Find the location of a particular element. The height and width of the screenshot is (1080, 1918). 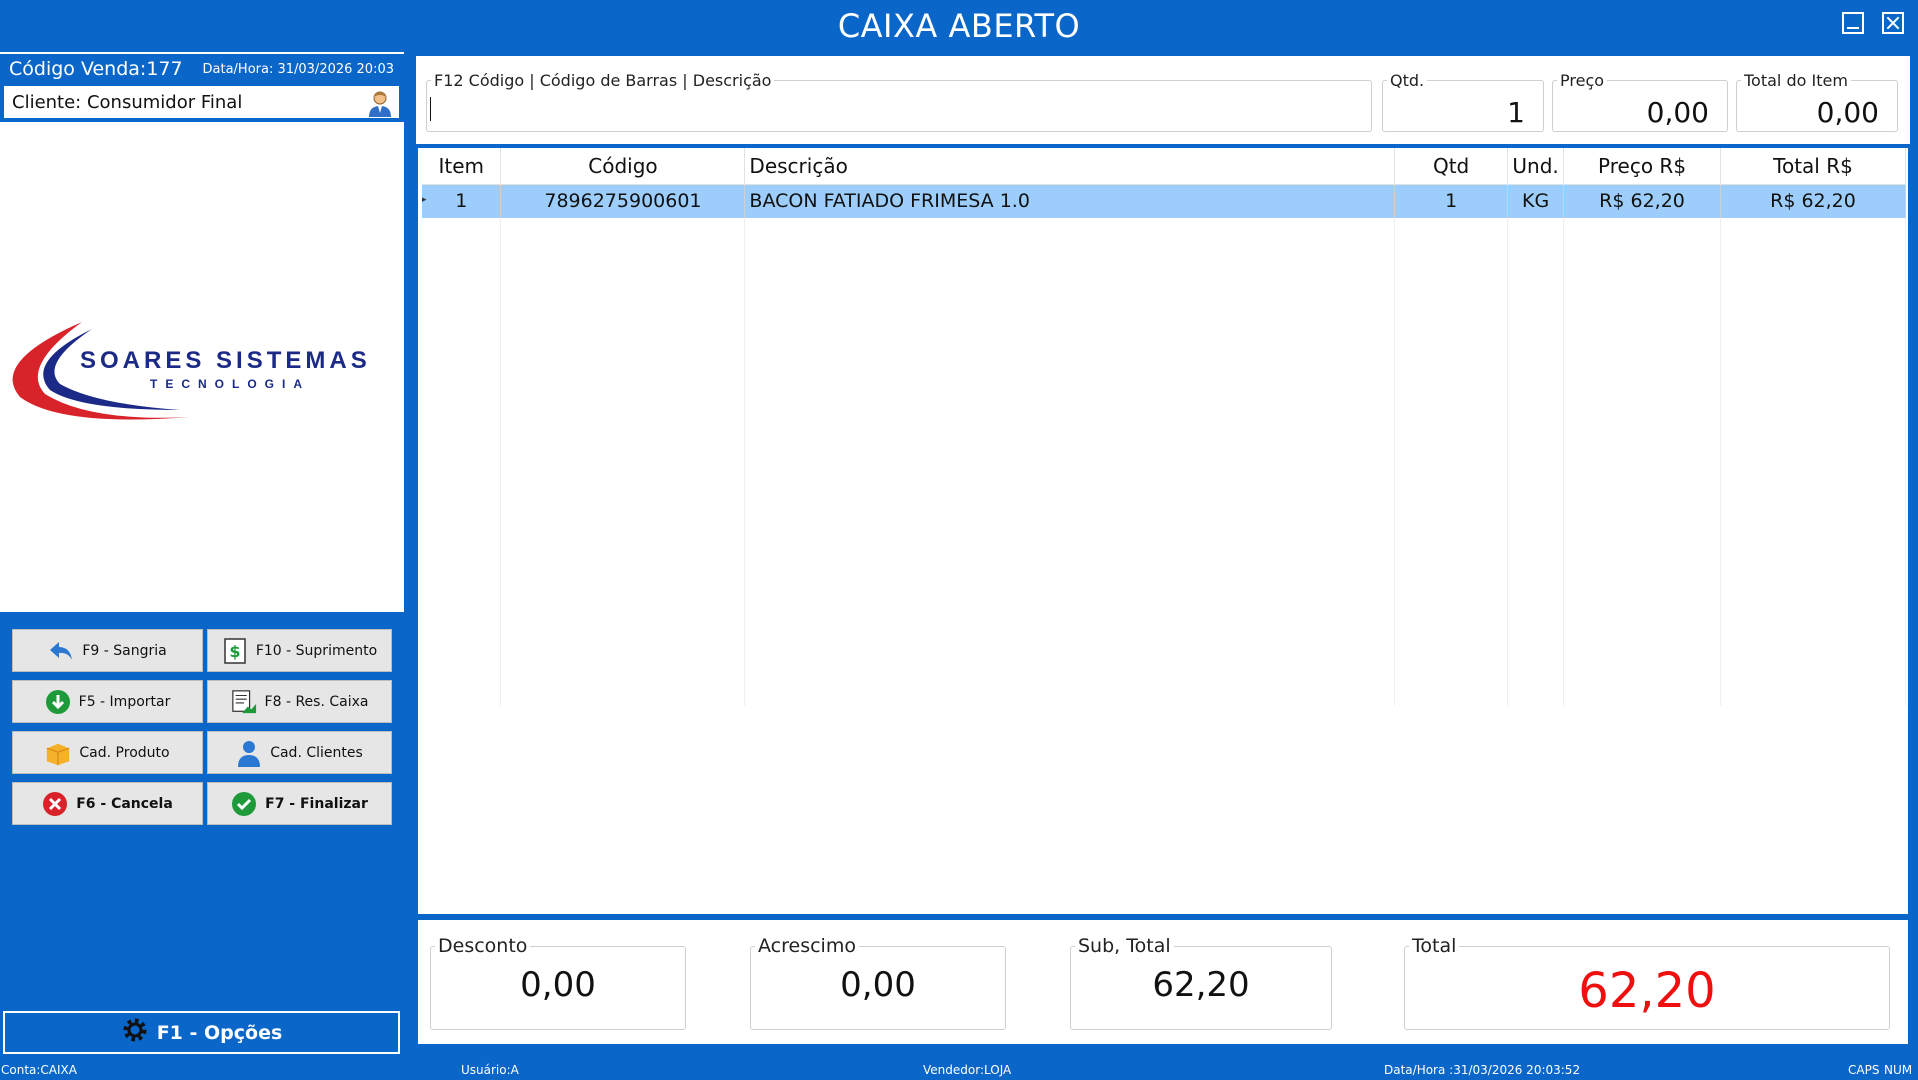

report-icon is located at coordinates (244, 702).